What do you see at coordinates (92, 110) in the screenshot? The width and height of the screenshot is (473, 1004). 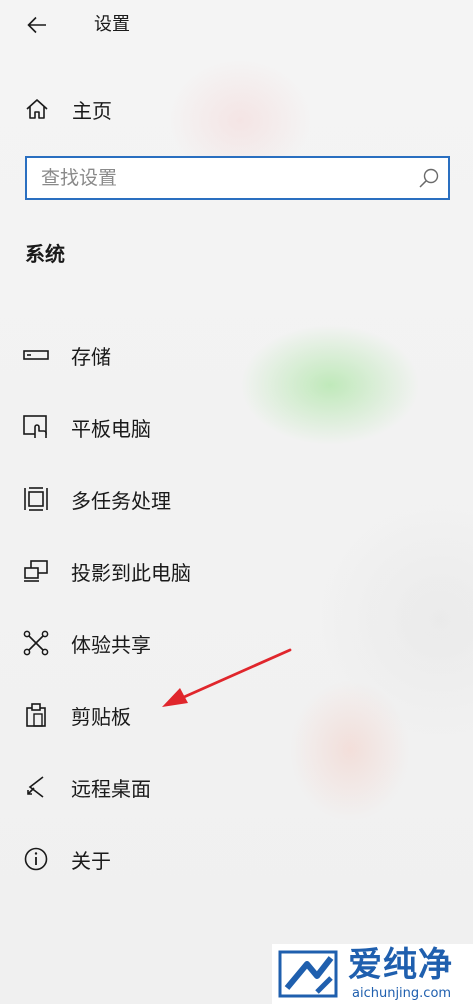 I see `home-label: 主页` at bounding box center [92, 110].